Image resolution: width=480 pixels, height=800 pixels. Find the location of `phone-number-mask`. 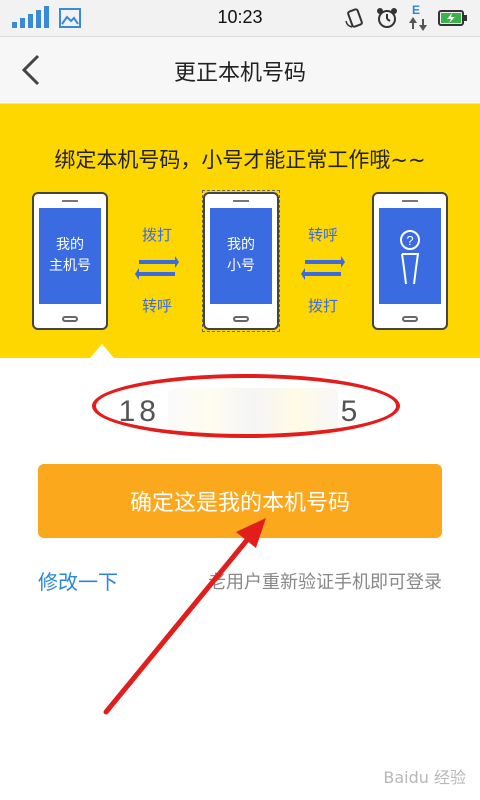

phone-number-mask is located at coordinates (253, 412).